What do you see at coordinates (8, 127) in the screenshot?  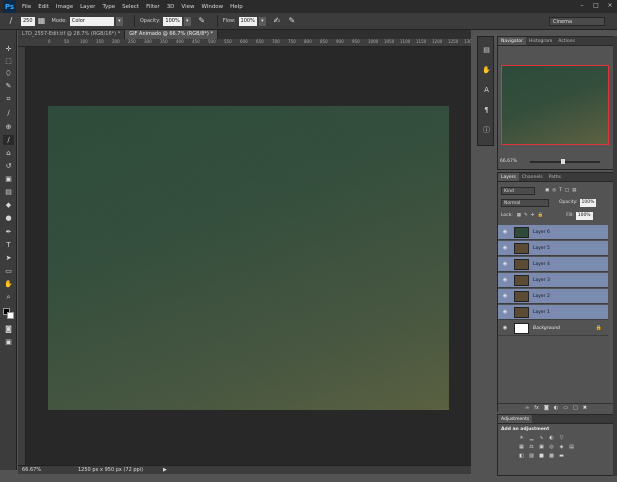 I see `healing-brush-tool-icon: ⊕` at bounding box center [8, 127].